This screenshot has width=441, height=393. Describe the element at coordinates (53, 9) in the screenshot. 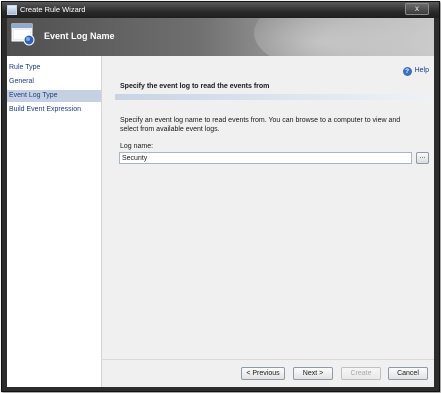

I see `window-title: Create Rule Wizard` at that location.